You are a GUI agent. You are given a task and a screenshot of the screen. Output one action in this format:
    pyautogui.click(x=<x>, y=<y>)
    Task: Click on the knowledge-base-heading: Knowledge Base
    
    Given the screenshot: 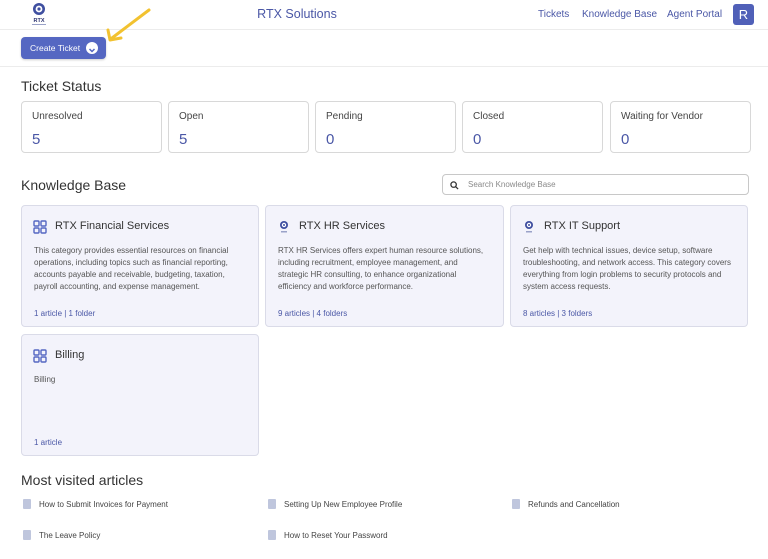 What is the action you would take?
    pyautogui.click(x=74, y=185)
    